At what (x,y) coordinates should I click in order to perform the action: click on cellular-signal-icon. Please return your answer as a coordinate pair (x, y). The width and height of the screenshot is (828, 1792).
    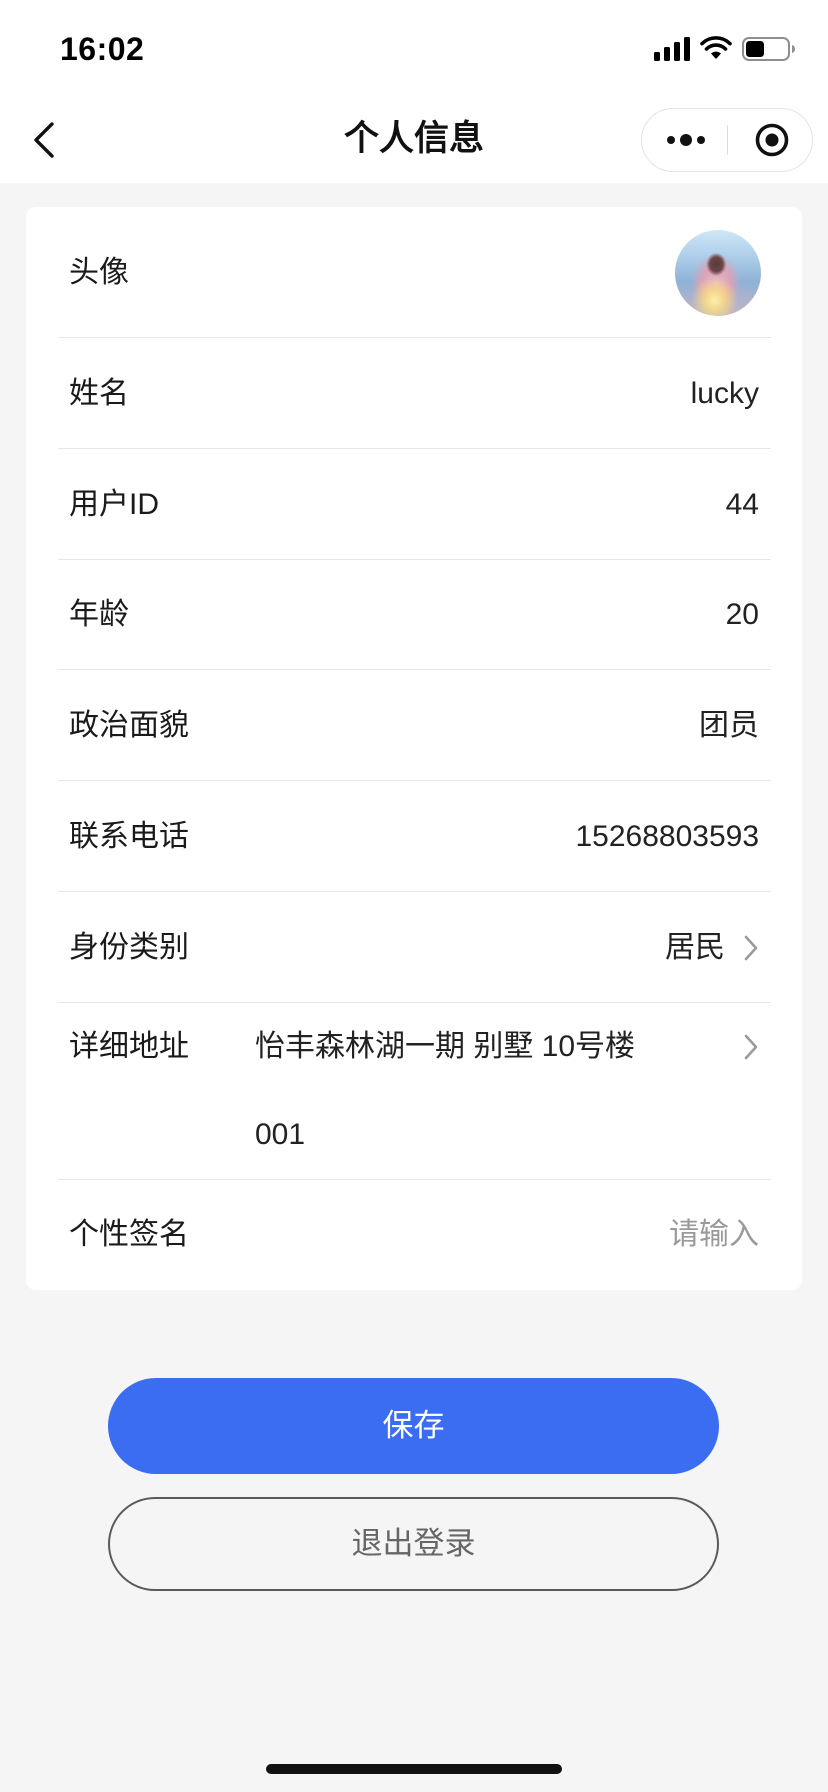
    Looking at the image, I should click on (672, 49).